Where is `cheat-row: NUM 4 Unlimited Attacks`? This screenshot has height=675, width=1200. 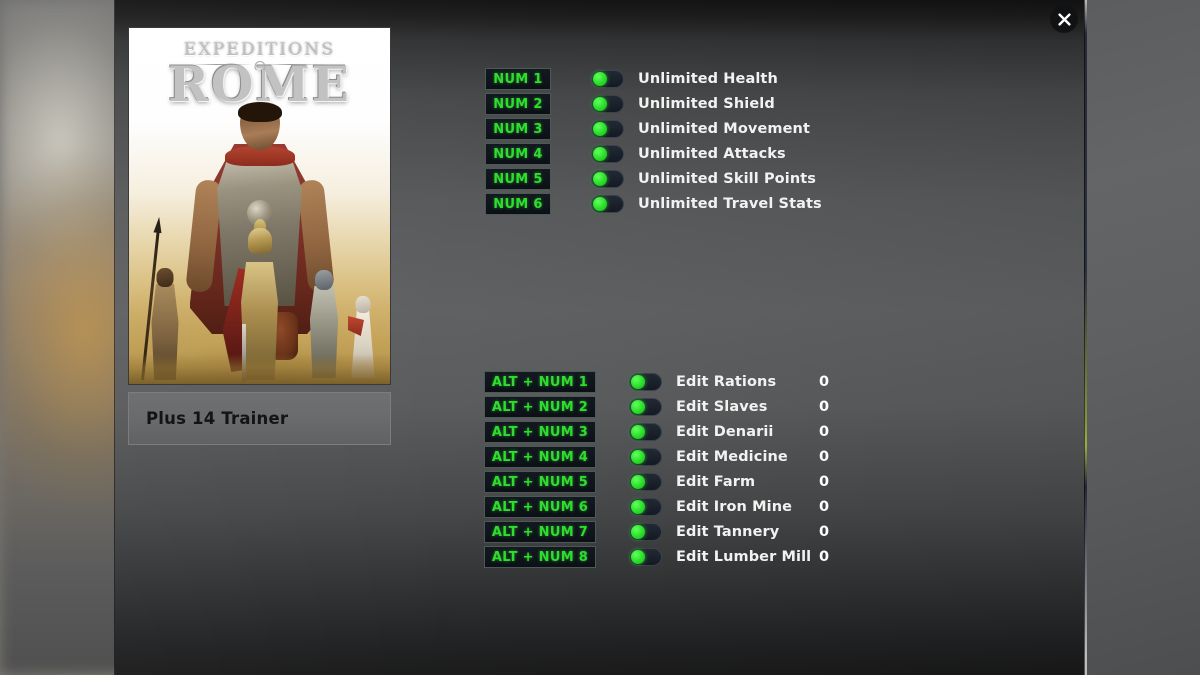
cheat-row: NUM 4 Unlimited Attacks is located at coordinates (653, 154).